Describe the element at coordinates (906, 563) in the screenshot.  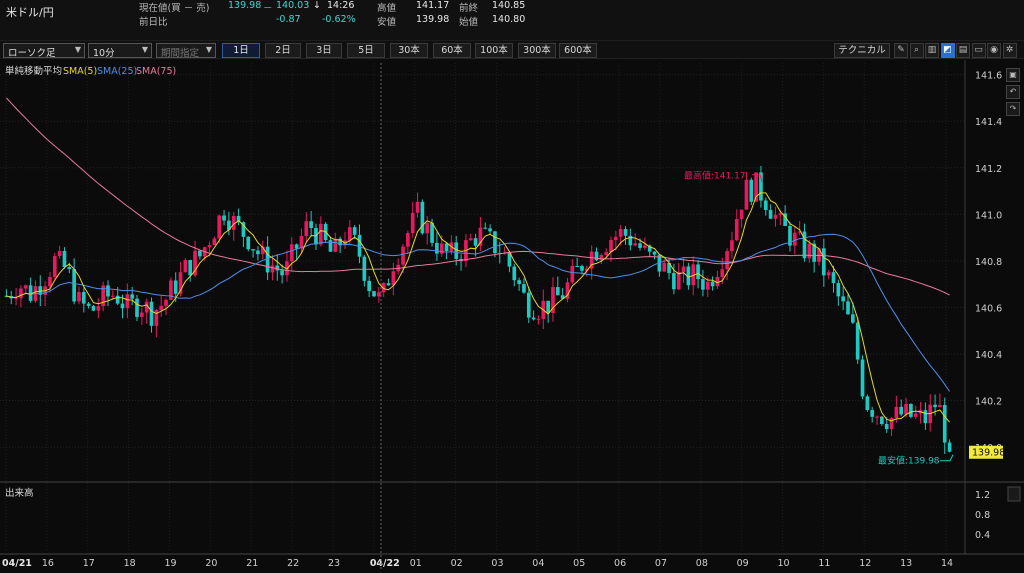
I see `x-tick-label: 13` at that location.